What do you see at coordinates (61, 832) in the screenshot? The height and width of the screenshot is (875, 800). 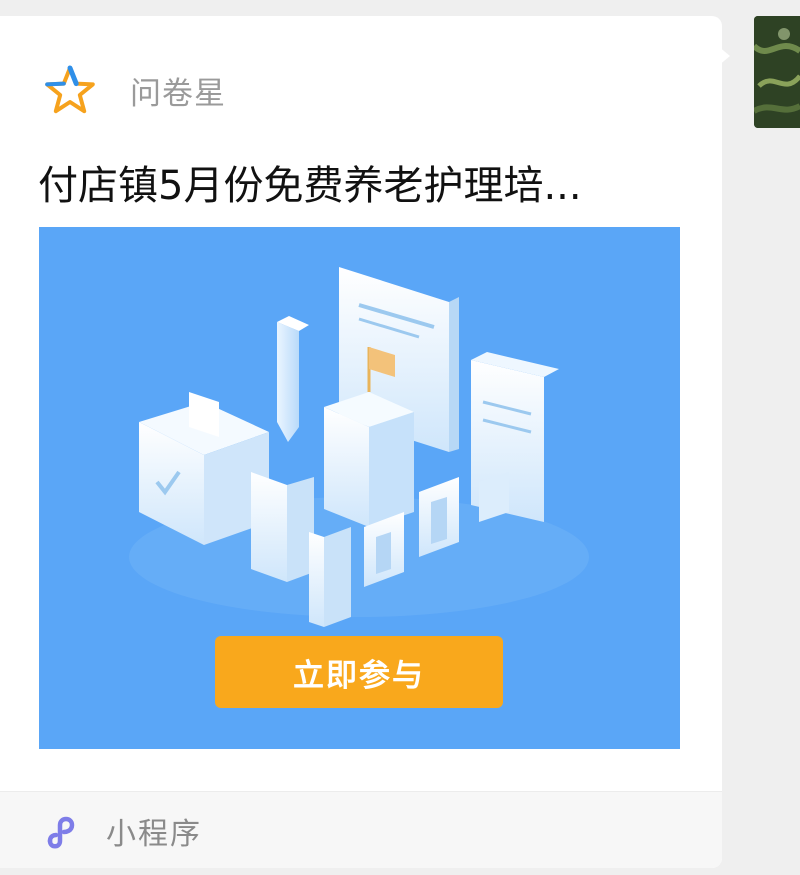 I see `mini-program-icon` at bounding box center [61, 832].